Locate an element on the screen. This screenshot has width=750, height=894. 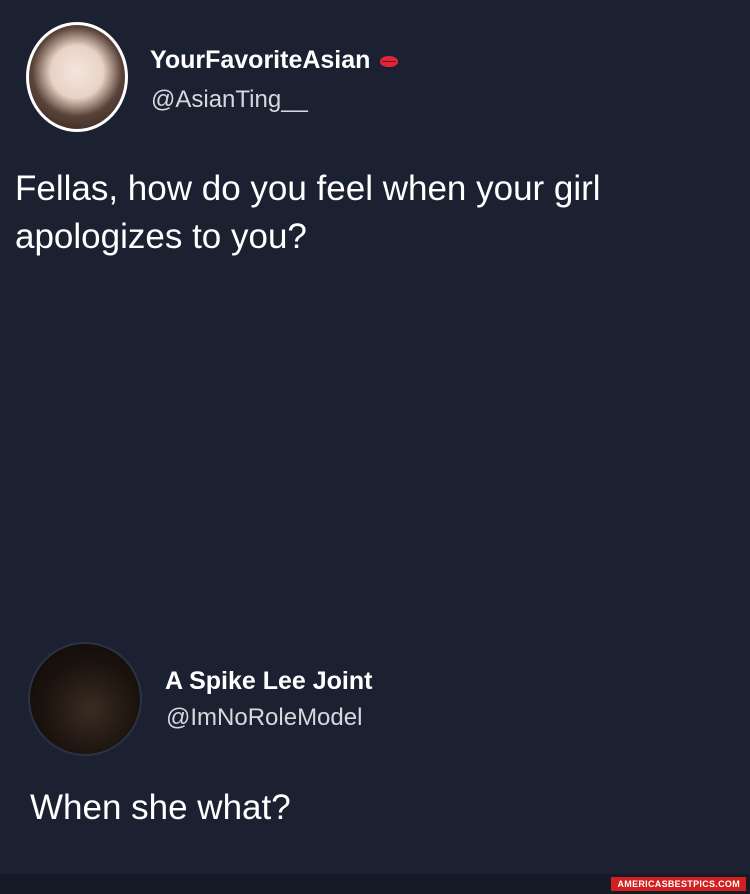
display-name: YourFavoriteAsian is located at coordinates (274, 60).